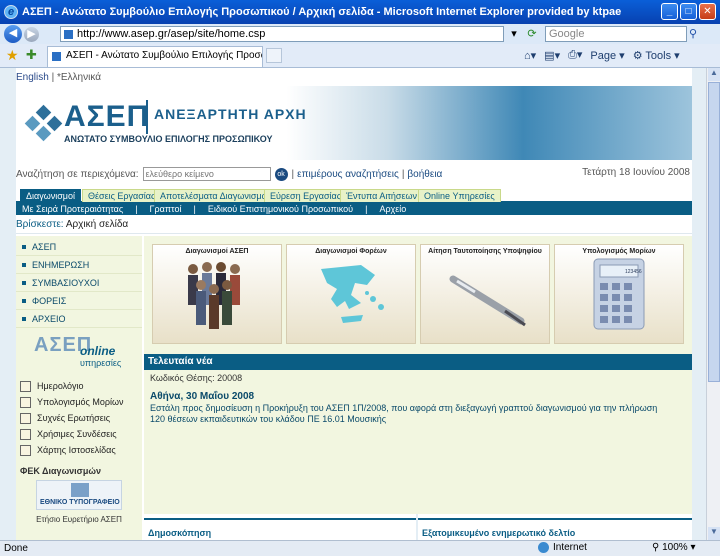 The width and height of the screenshot is (720, 556). What do you see at coordinates (31, 34) in the screenshot?
I see `forward-button: ▶` at bounding box center [31, 34].